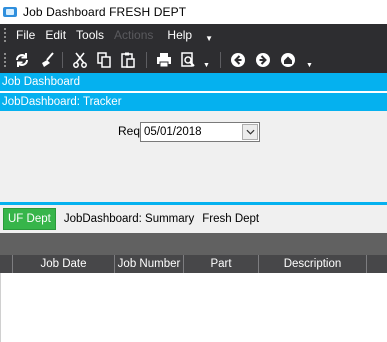  Describe the element at coordinates (149, 264) in the screenshot. I see `column-header-job-number: Job Number` at that location.